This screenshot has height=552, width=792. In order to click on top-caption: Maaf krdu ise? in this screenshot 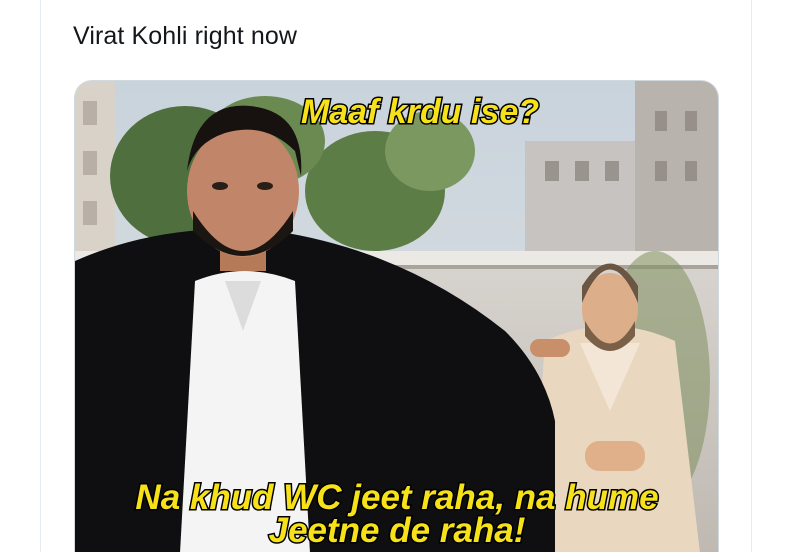, I will do `click(420, 112)`.